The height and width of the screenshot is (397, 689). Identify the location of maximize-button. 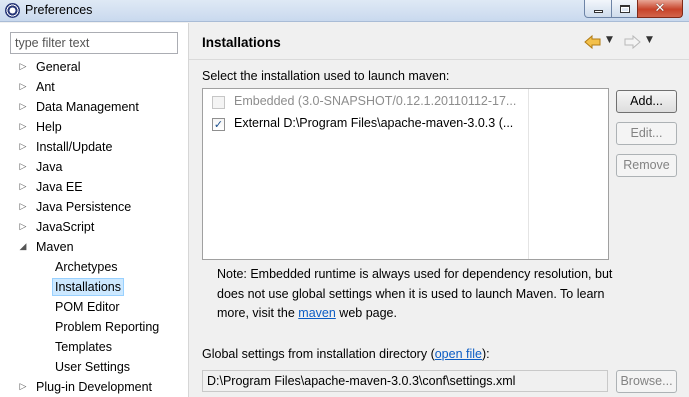
(624, 9).